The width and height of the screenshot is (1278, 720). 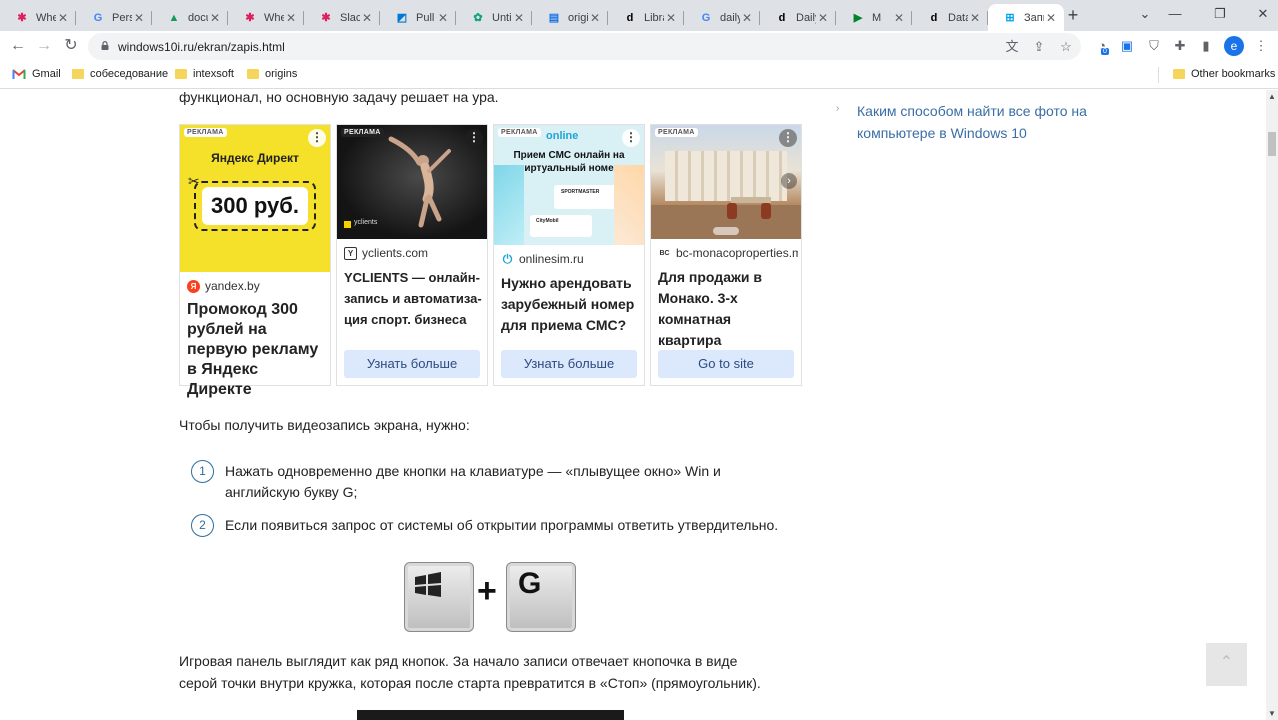 What do you see at coordinates (1272, 405) in the screenshot?
I see `page-scrollbar: ▲ ▼` at bounding box center [1272, 405].